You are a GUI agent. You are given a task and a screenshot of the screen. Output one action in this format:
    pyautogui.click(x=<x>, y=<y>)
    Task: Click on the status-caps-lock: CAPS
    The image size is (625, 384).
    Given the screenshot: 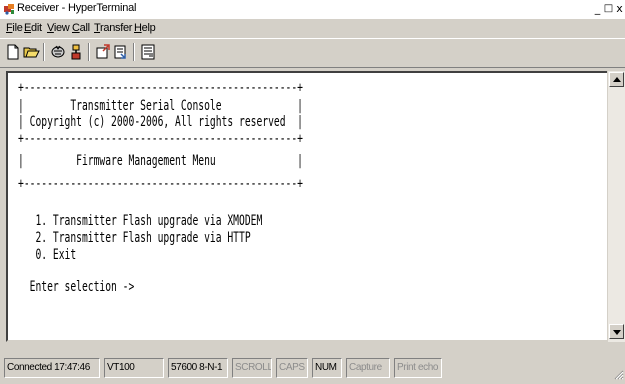 What is the action you would take?
    pyautogui.click(x=292, y=368)
    